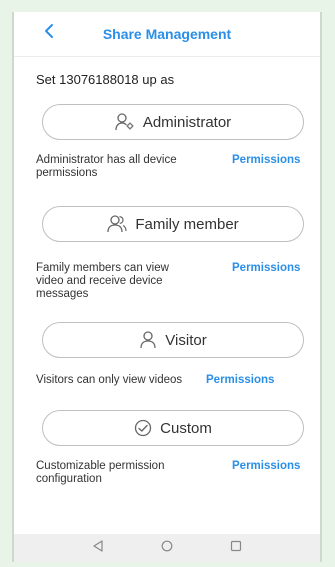 This screenshot has height=567, width=335. I want to click on nav-back-button, so click(98, 548).